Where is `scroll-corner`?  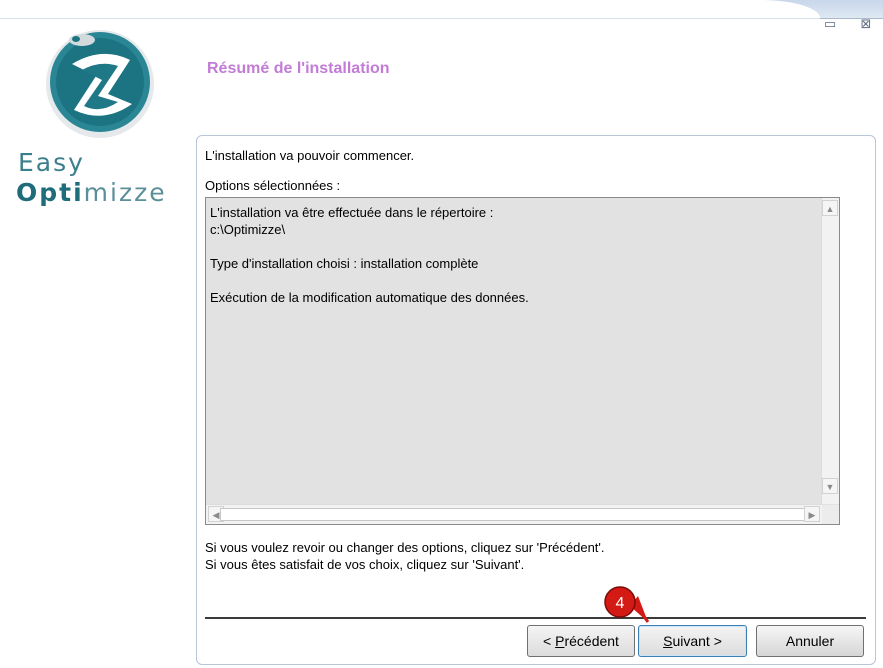
scroll-corner is located at coordinates (830, 514).